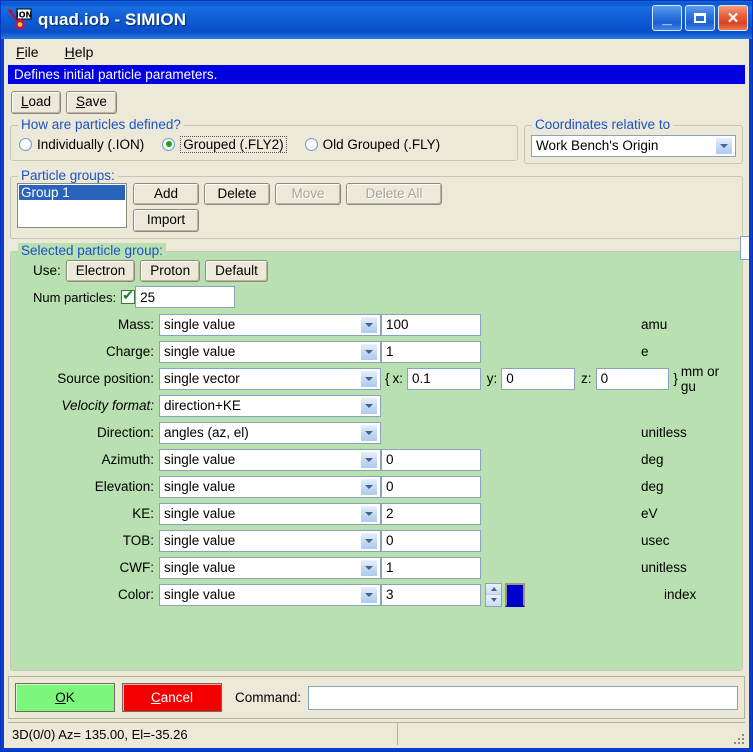  I want to click on mass-value-input: 100, so click(431, 324).